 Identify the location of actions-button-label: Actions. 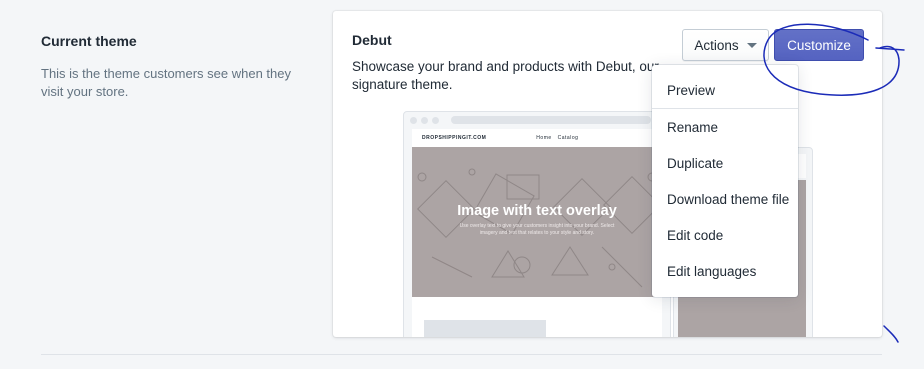
(716, 45).